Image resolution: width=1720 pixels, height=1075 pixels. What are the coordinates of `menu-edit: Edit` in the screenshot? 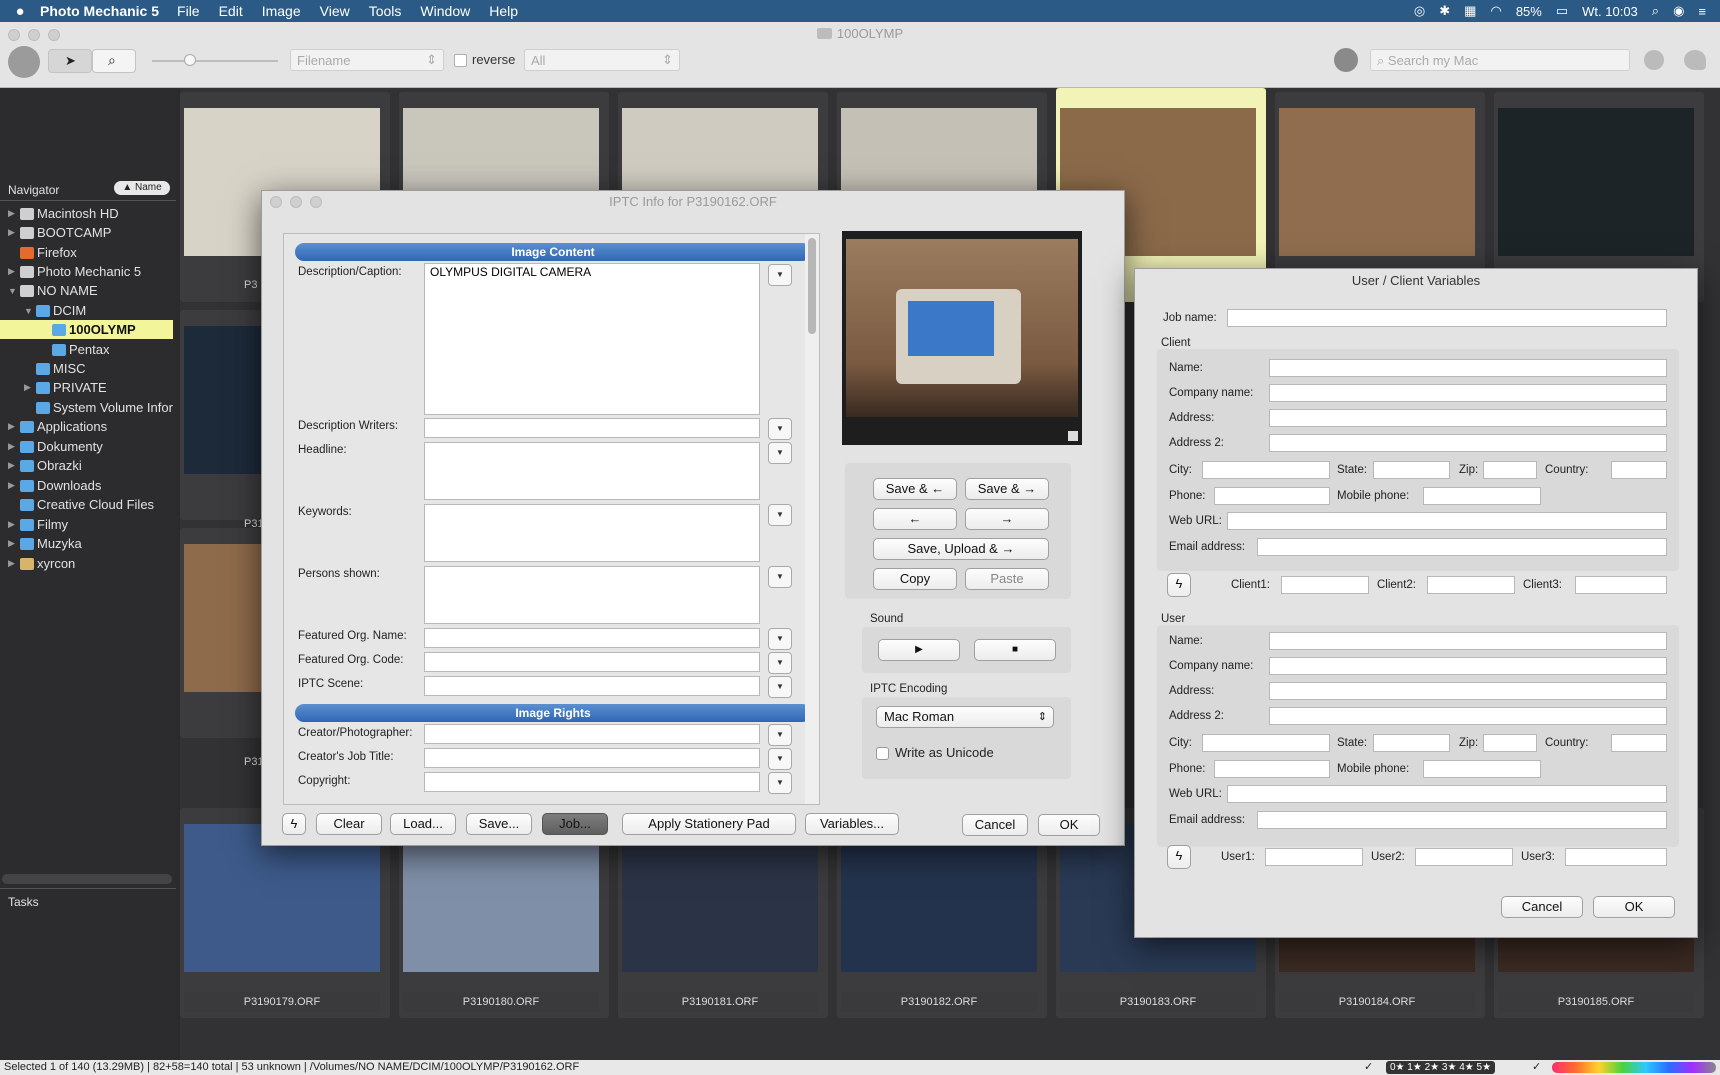 It's located at (231, 11).